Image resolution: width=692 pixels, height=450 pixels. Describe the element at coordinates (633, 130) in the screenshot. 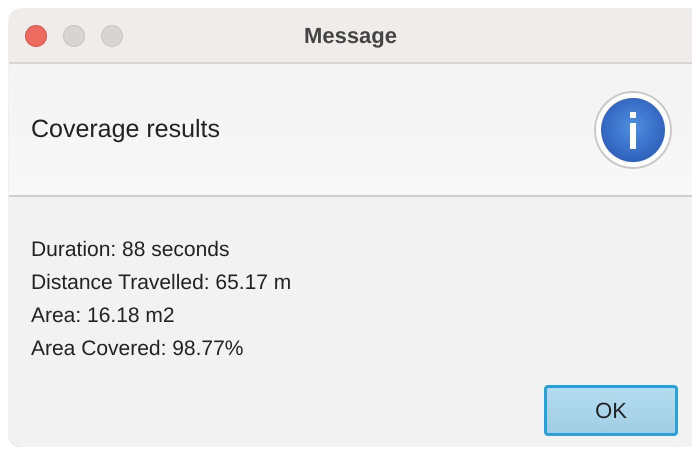

I see `info-icon` at that location.